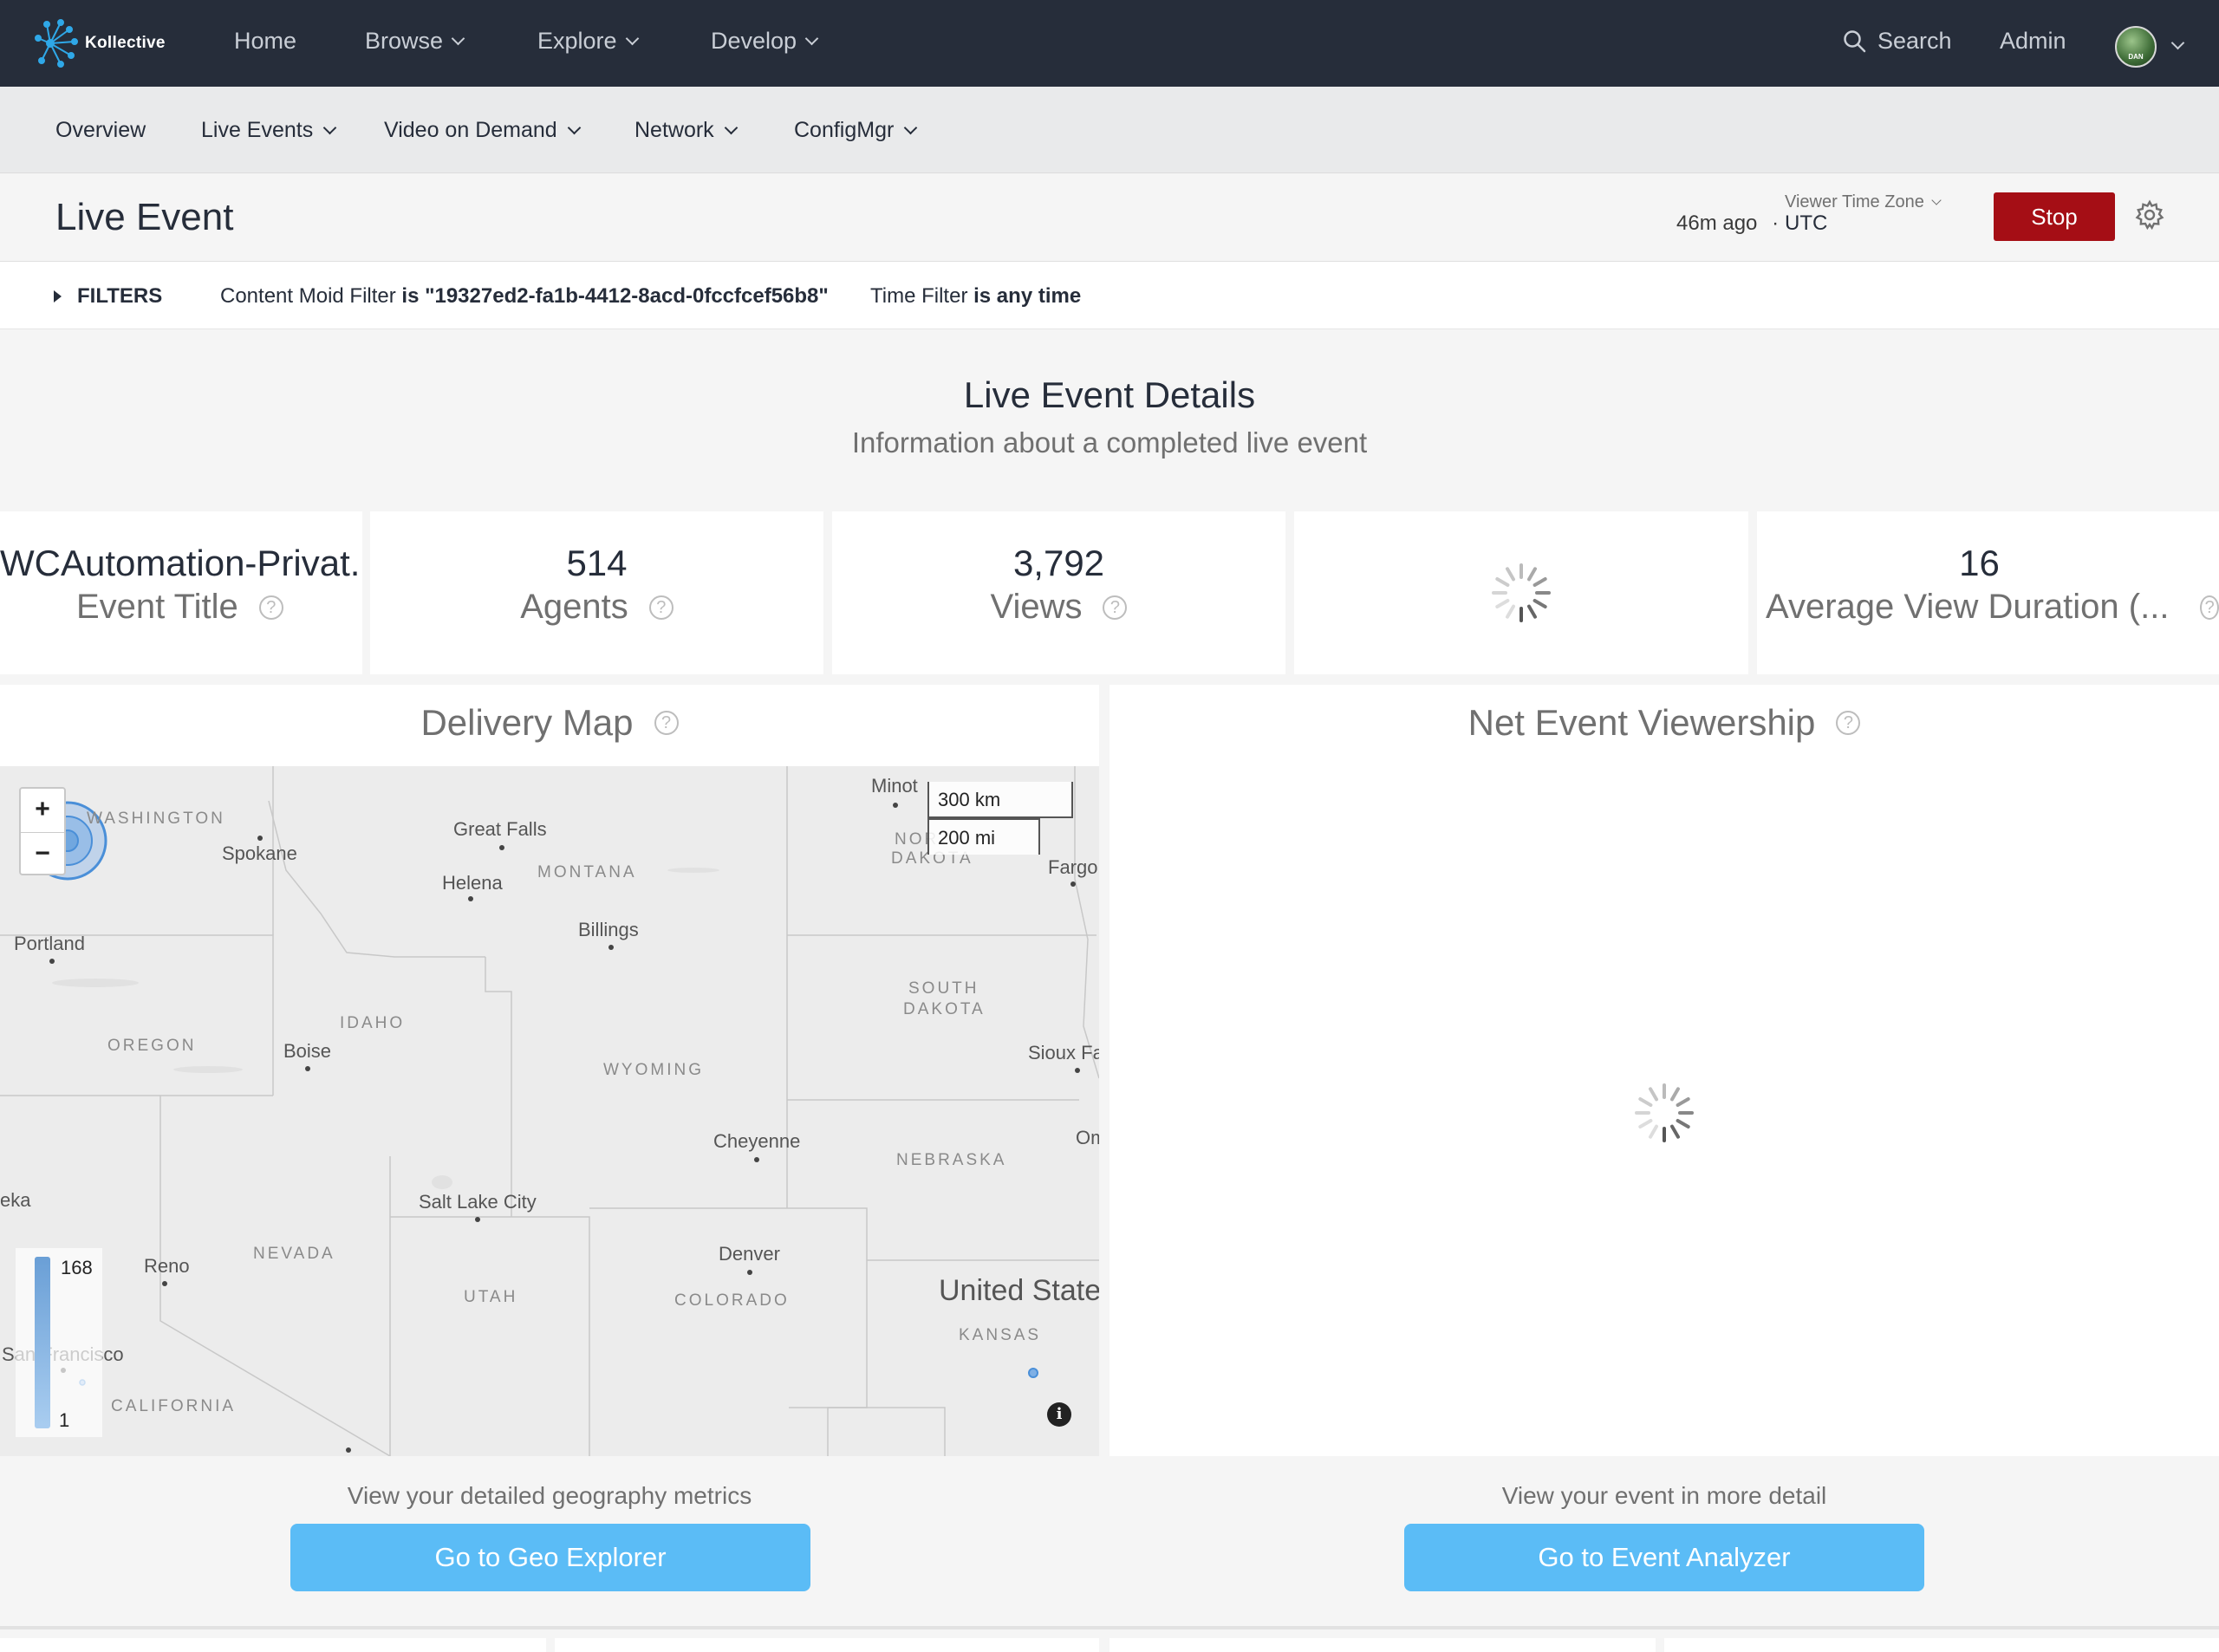  Describe the element at coordinates (1988, 607) in the screenshot. I see `avg-duration-label-row: Average View Duration (... ?` at that location.